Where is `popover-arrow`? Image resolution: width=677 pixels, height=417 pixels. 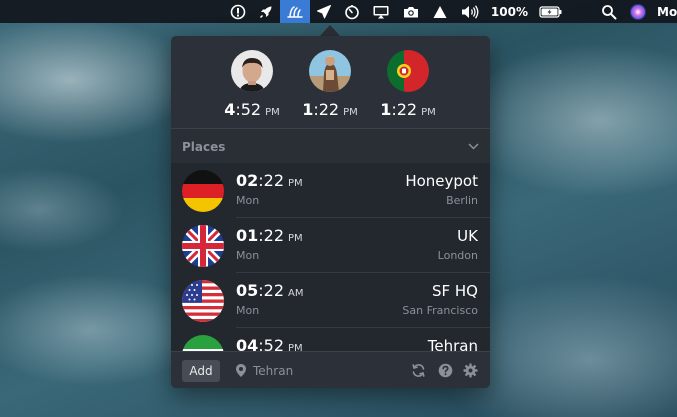 popover-arrow is located at coordinates (330, 30).